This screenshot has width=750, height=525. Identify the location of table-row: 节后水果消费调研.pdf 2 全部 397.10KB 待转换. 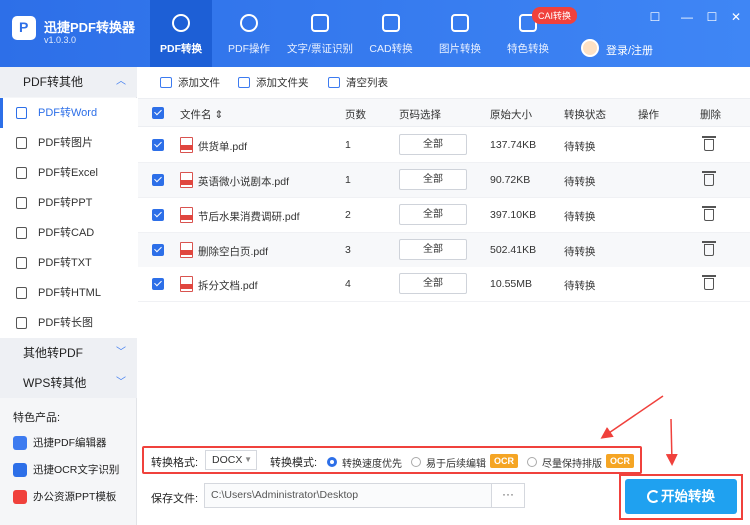
(444, 215).